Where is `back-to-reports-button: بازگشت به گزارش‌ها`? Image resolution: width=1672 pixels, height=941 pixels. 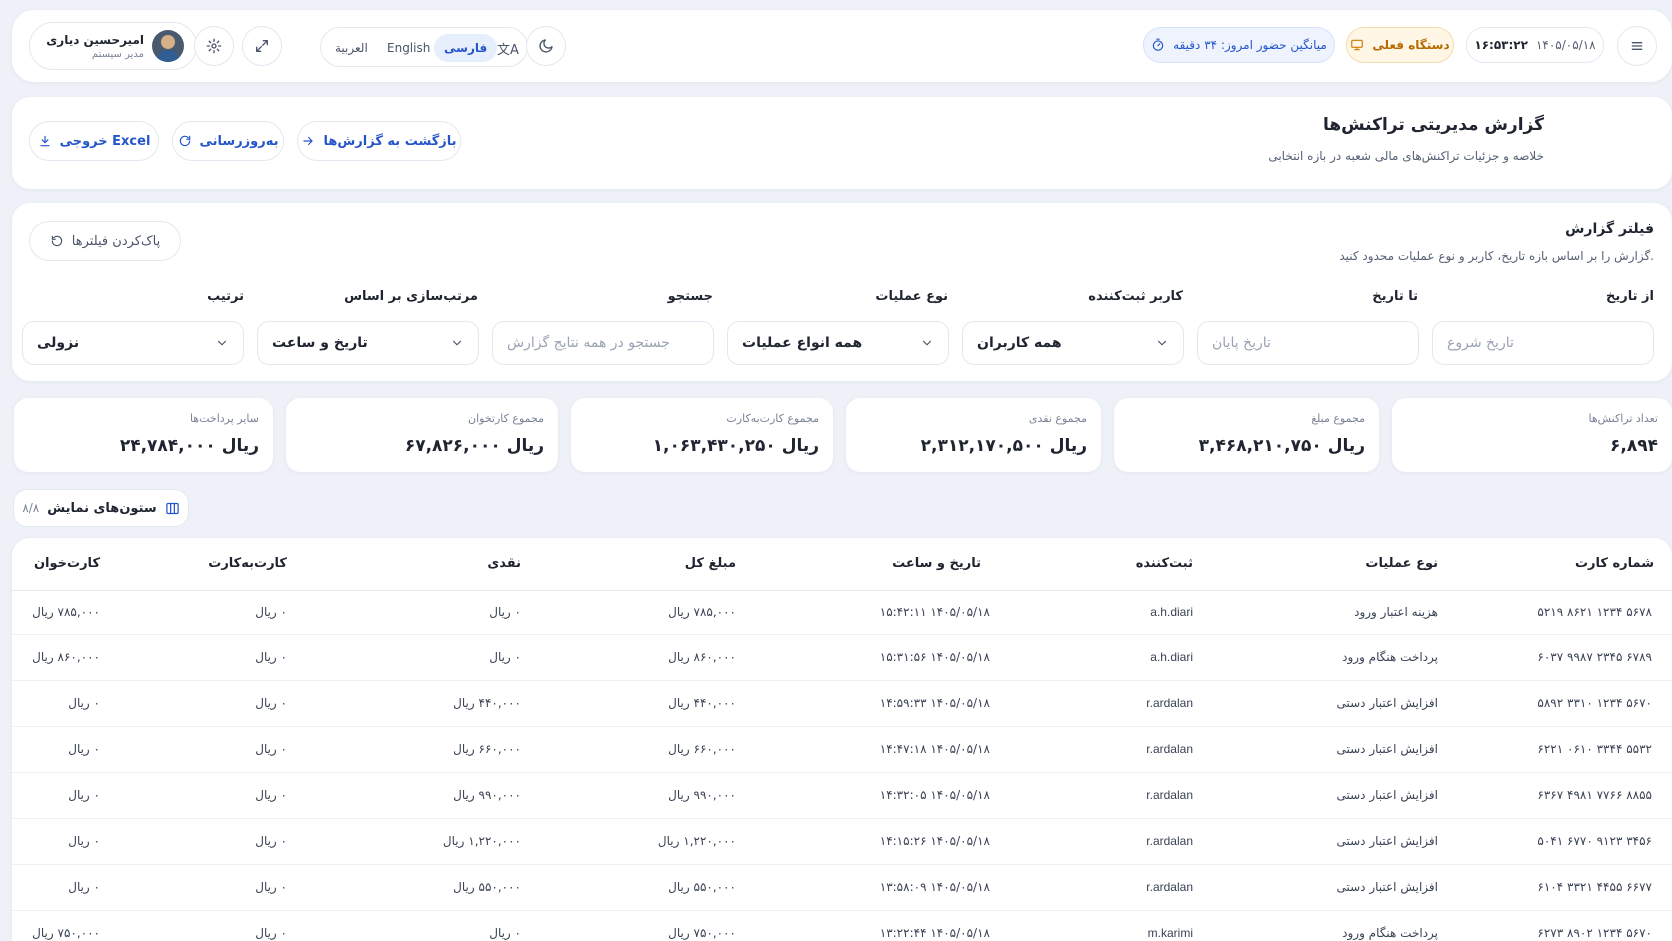 back-to-reports-button: بازگشت به گزارش‌ها is located at coordinates (379, 141).